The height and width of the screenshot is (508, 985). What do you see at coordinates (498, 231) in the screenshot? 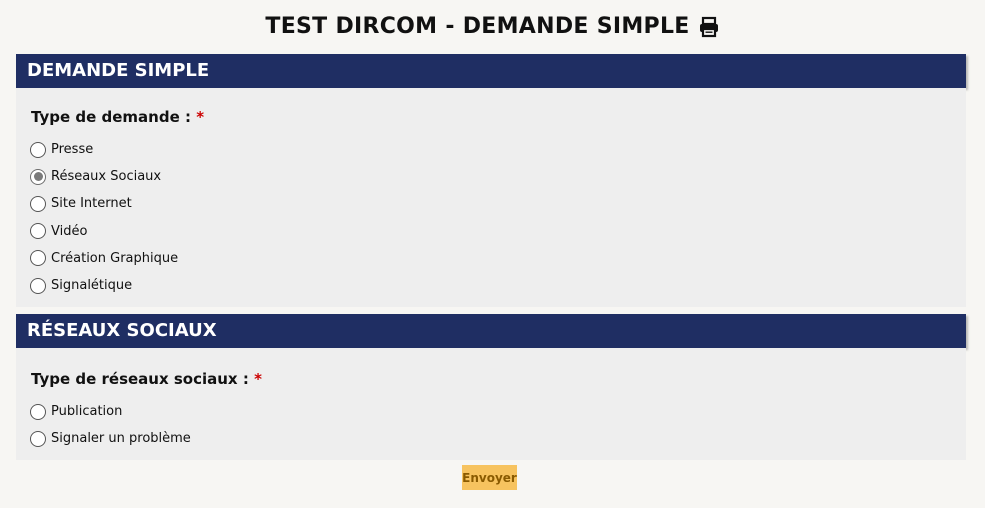
I see `radio-option-video: Vidéo` at bounding box center [498, 231].